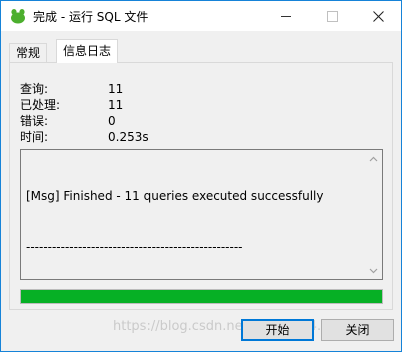 This screenshot has height=352, width=402. What do you see at coordinates (112, 121) in the screenshot?
I see `error-value: 0` at bounding box center [112, 121].